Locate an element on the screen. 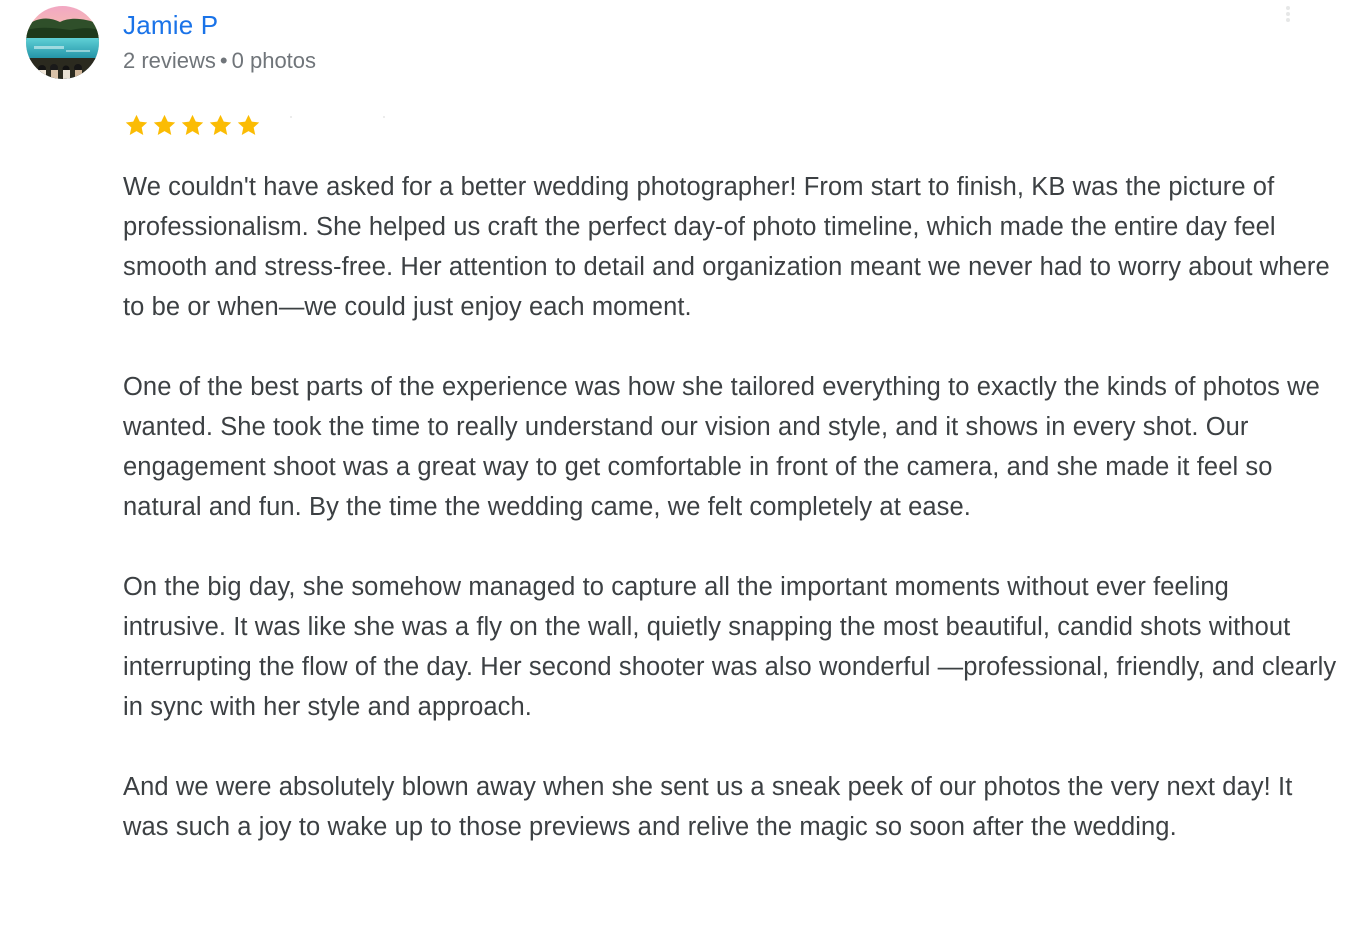  more-options-icon is located at coordinates (1288, 14).